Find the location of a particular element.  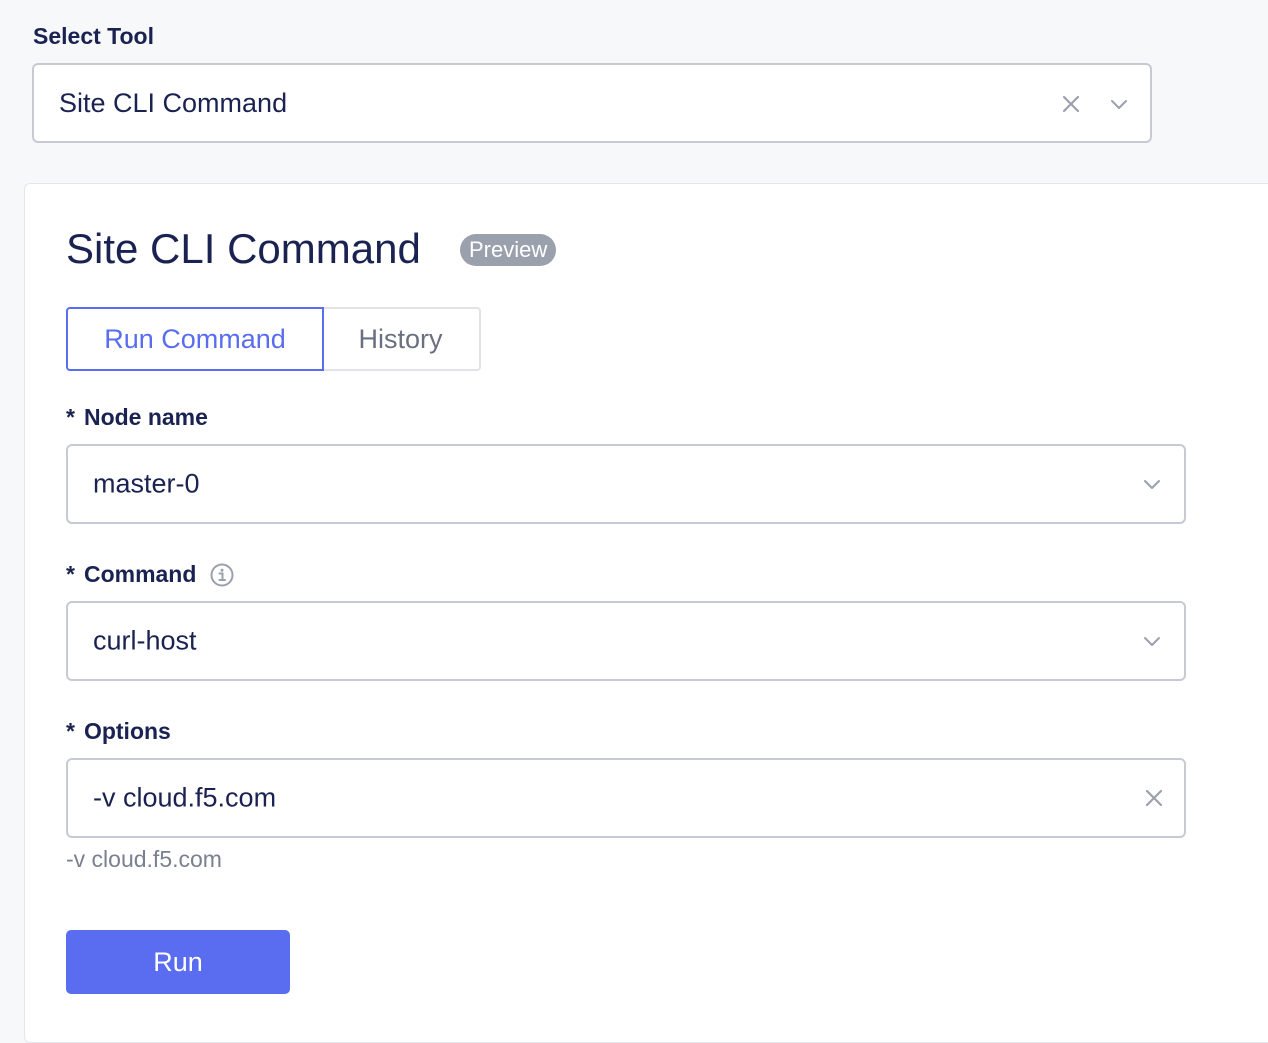

options-helper-text: -v cloud.f5.com is located at coordinates (144, 859).